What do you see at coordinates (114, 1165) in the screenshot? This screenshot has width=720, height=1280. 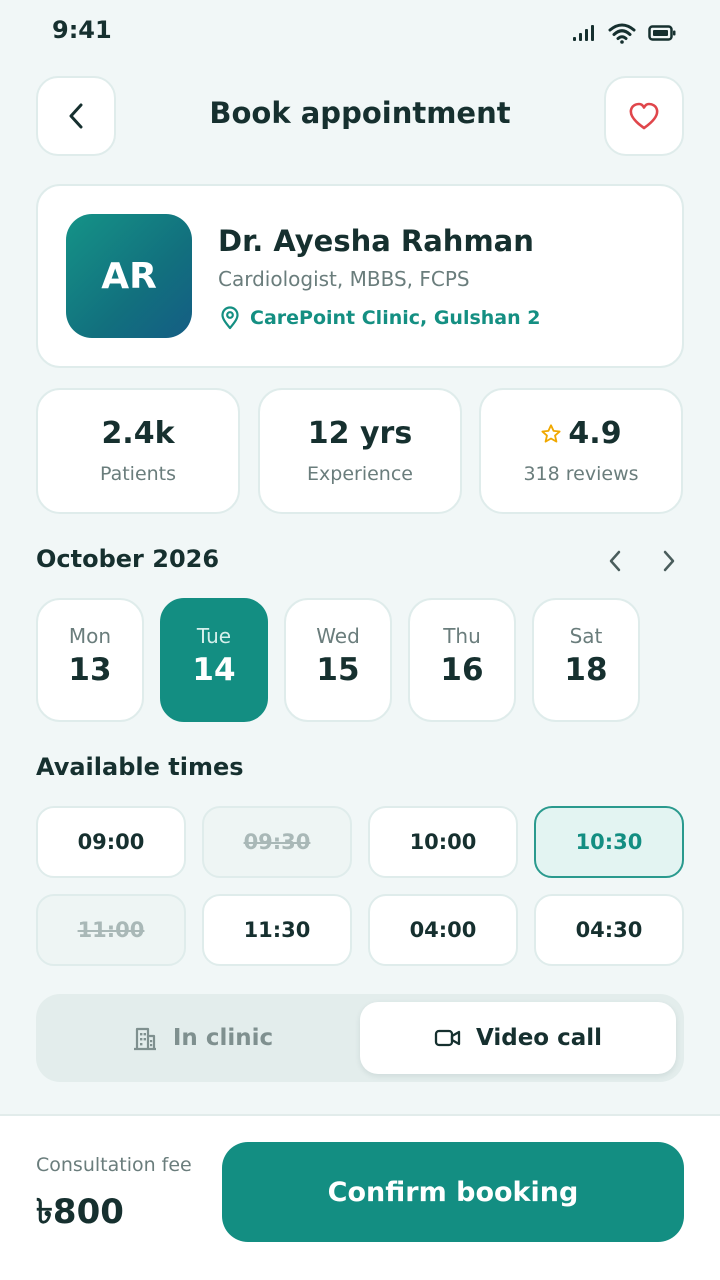 I see `fee-label: Consultation fee` at bounding box center [114, 1165].